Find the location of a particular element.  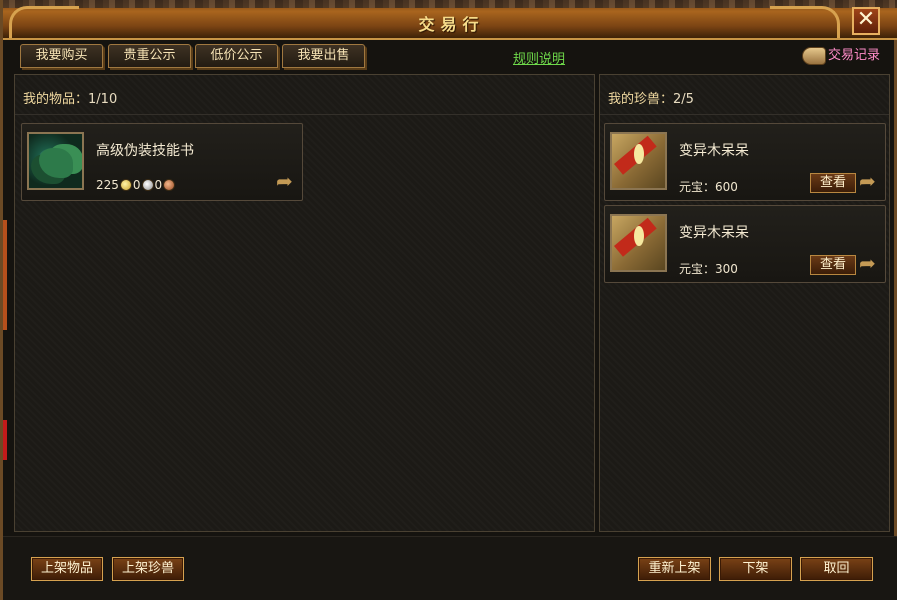

tab-sell: 我要出售 is located at coordinates (323, 56).